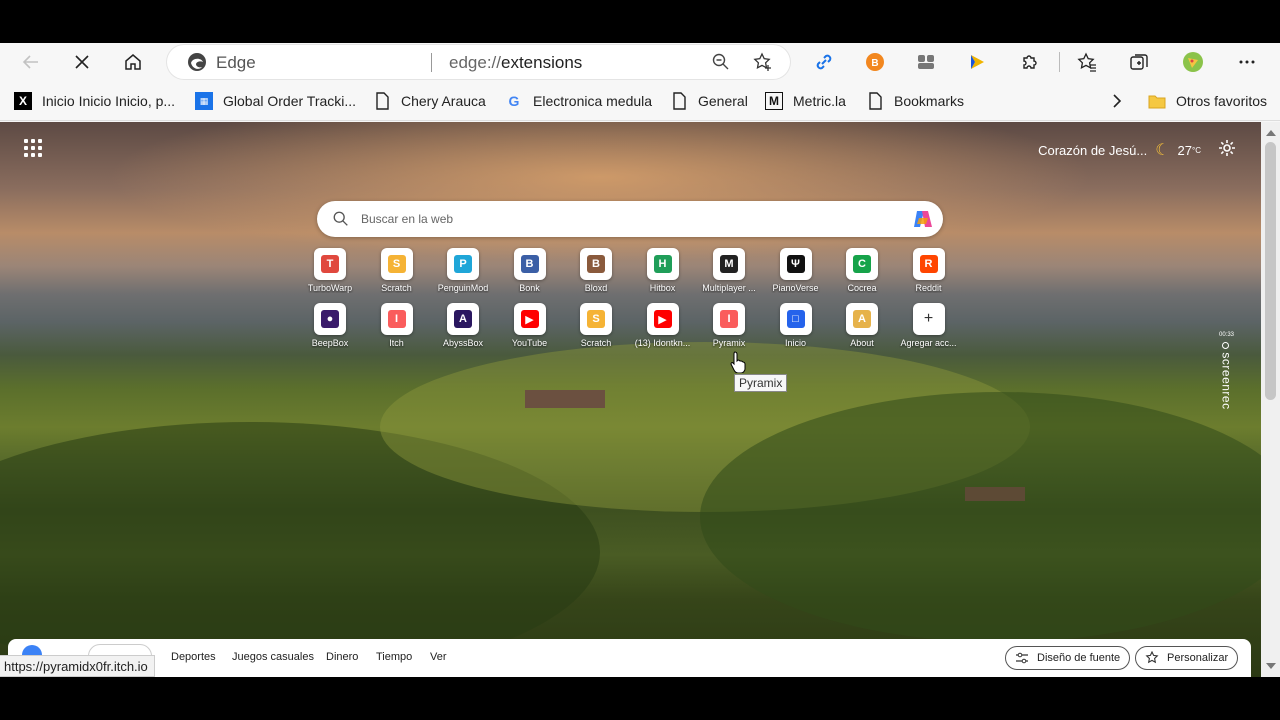  I want to click on personalize-button: Personalizar, so click(1187, 658).